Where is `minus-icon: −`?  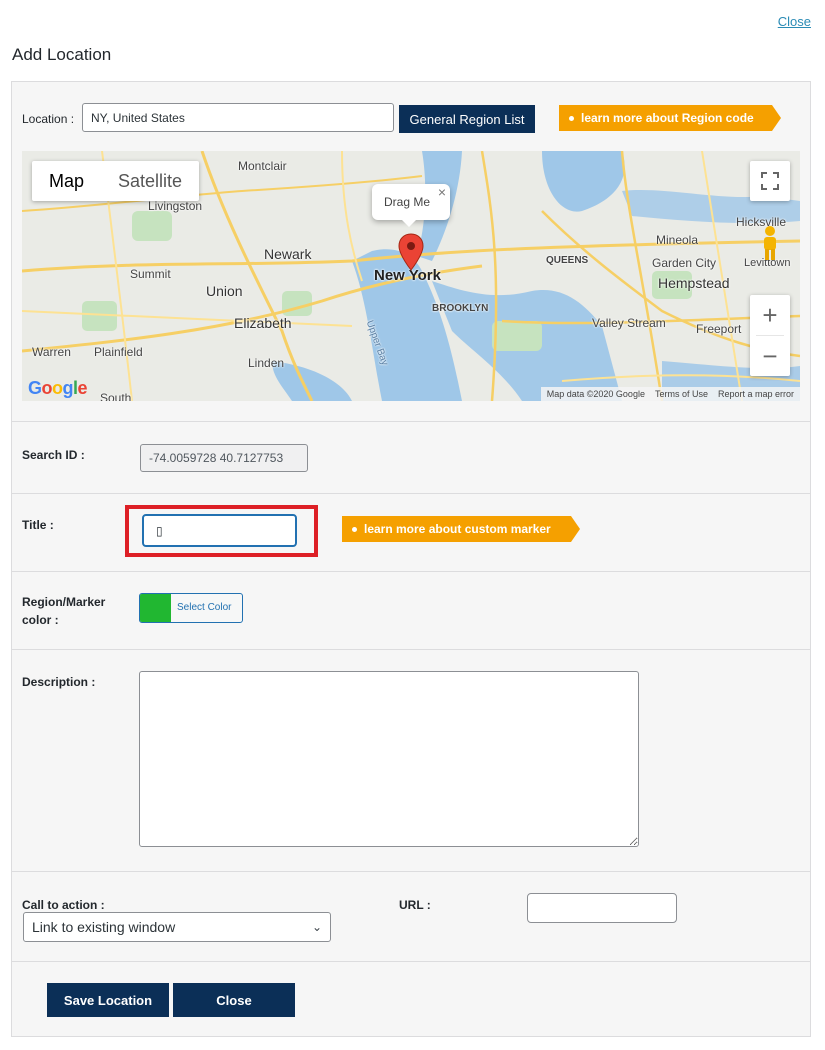 minus-icon: − is located at coordinates (770, 355).